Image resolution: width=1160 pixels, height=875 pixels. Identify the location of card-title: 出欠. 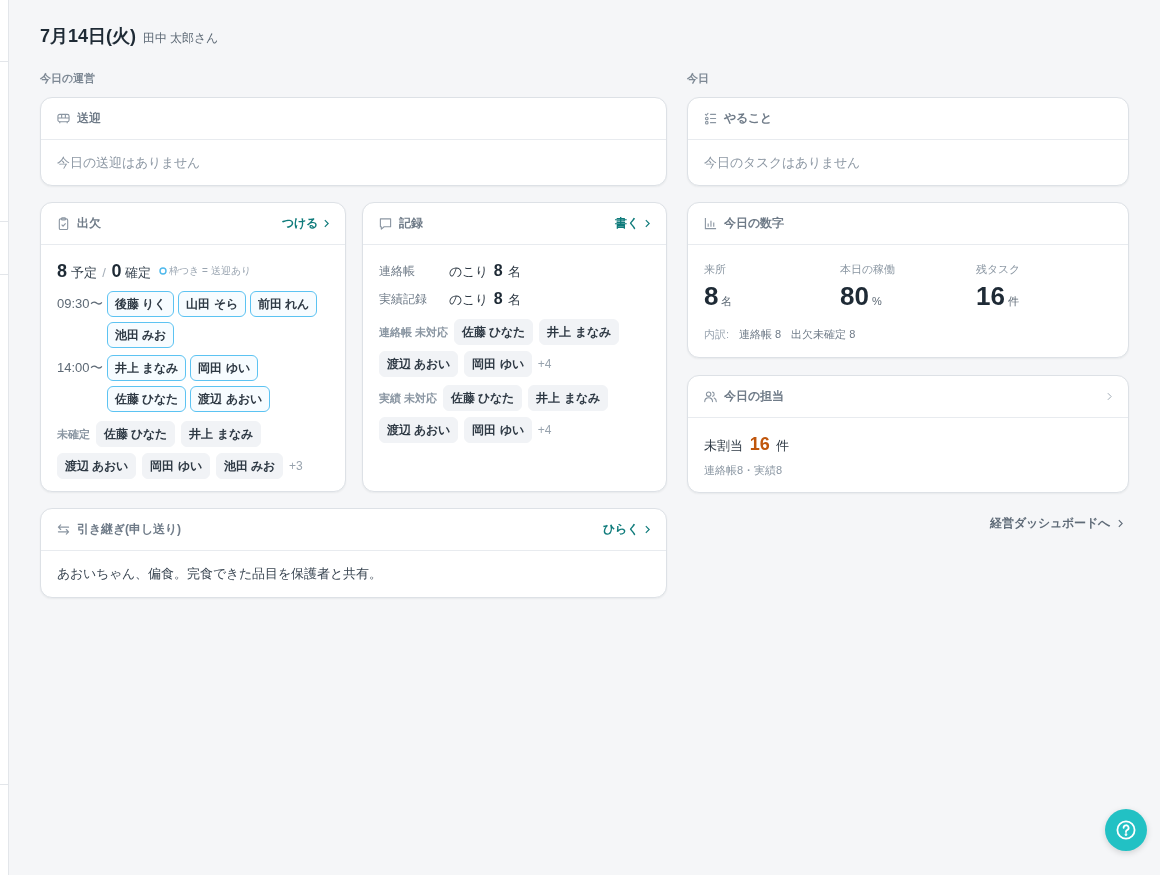
(89, 223).